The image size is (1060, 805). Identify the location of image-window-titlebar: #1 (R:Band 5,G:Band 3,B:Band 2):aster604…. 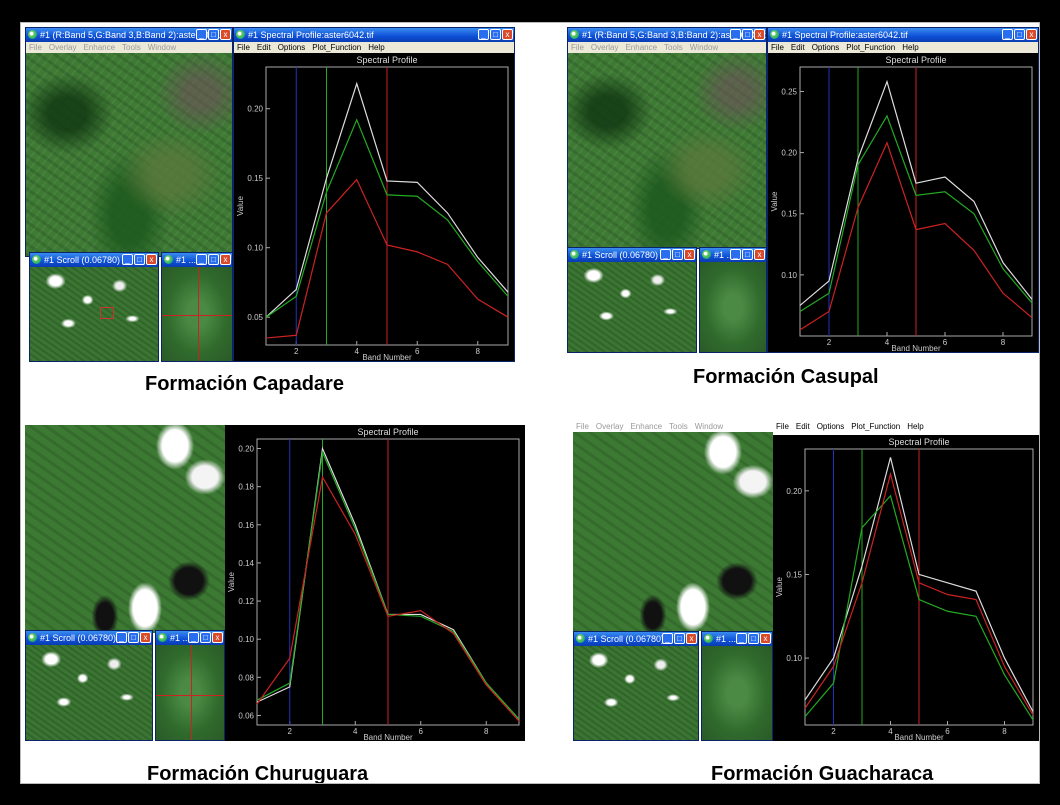
(129, 35).